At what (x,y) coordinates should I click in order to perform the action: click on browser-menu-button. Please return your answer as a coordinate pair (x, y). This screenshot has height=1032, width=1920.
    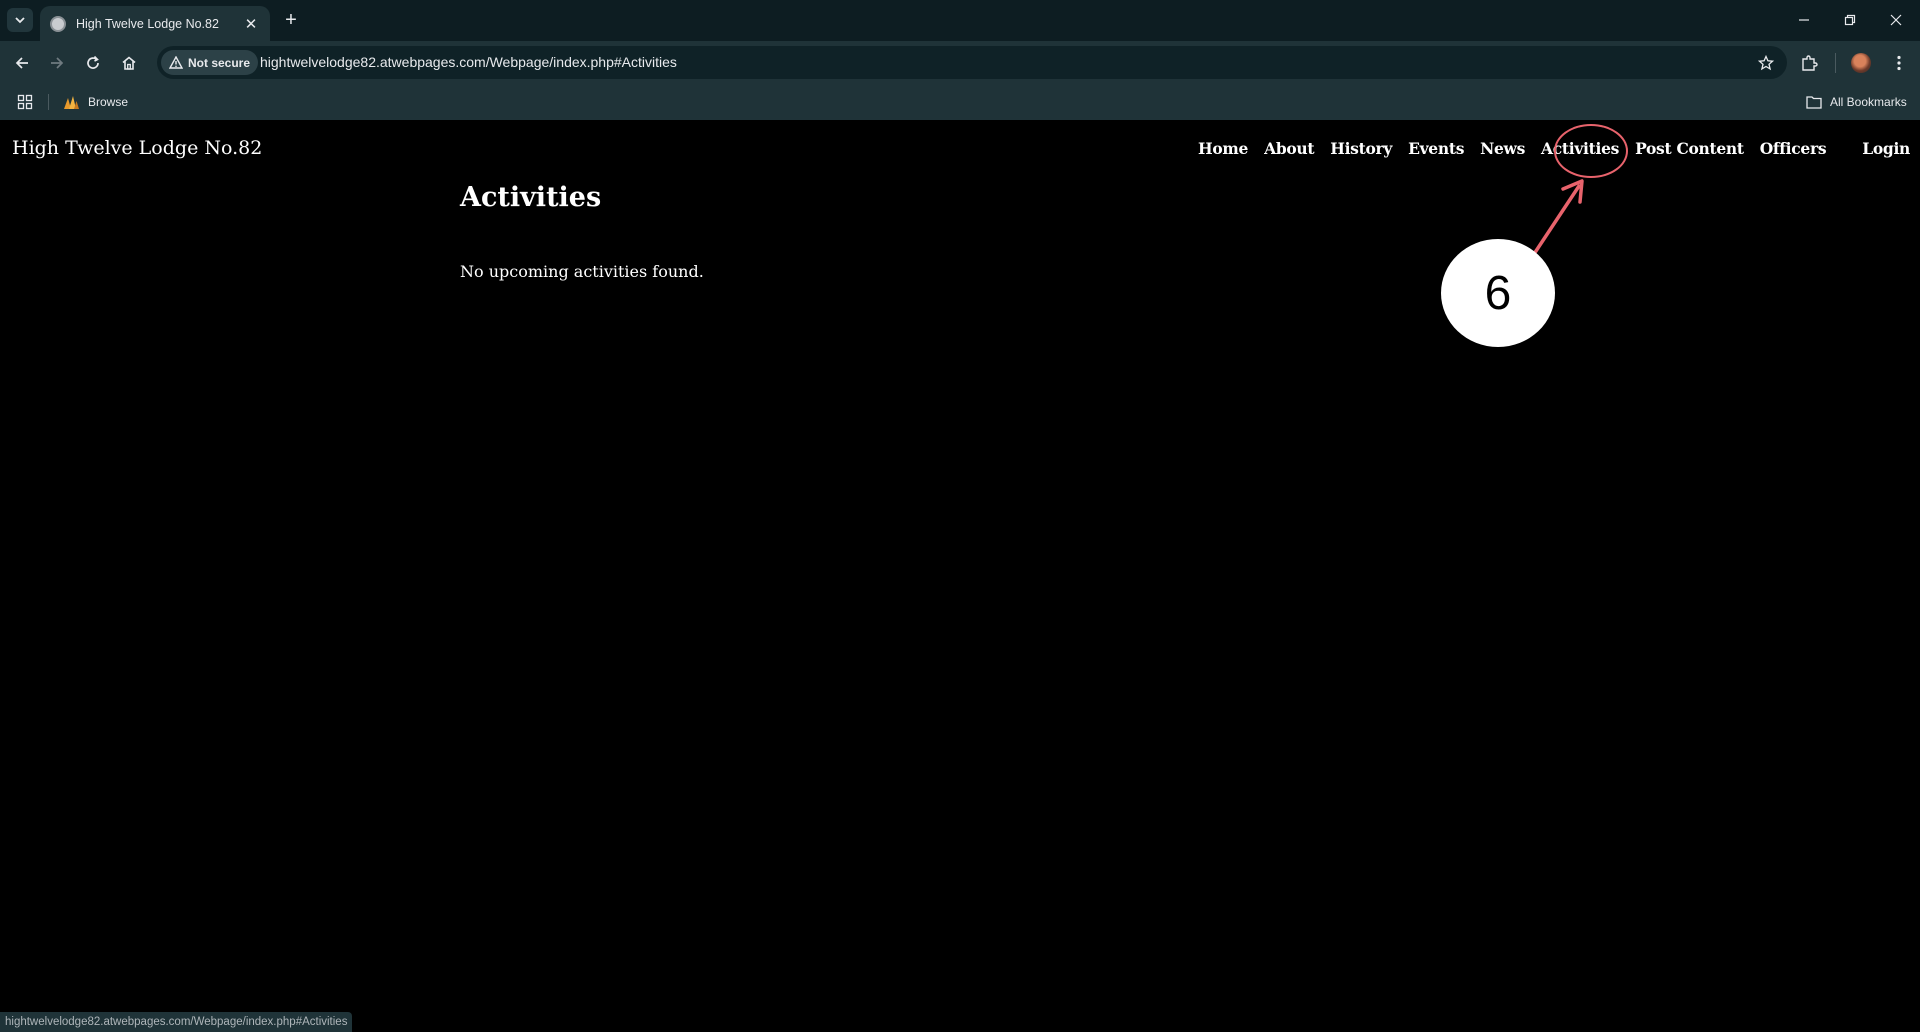
    Looking at the image, I should click on (1899, 63).